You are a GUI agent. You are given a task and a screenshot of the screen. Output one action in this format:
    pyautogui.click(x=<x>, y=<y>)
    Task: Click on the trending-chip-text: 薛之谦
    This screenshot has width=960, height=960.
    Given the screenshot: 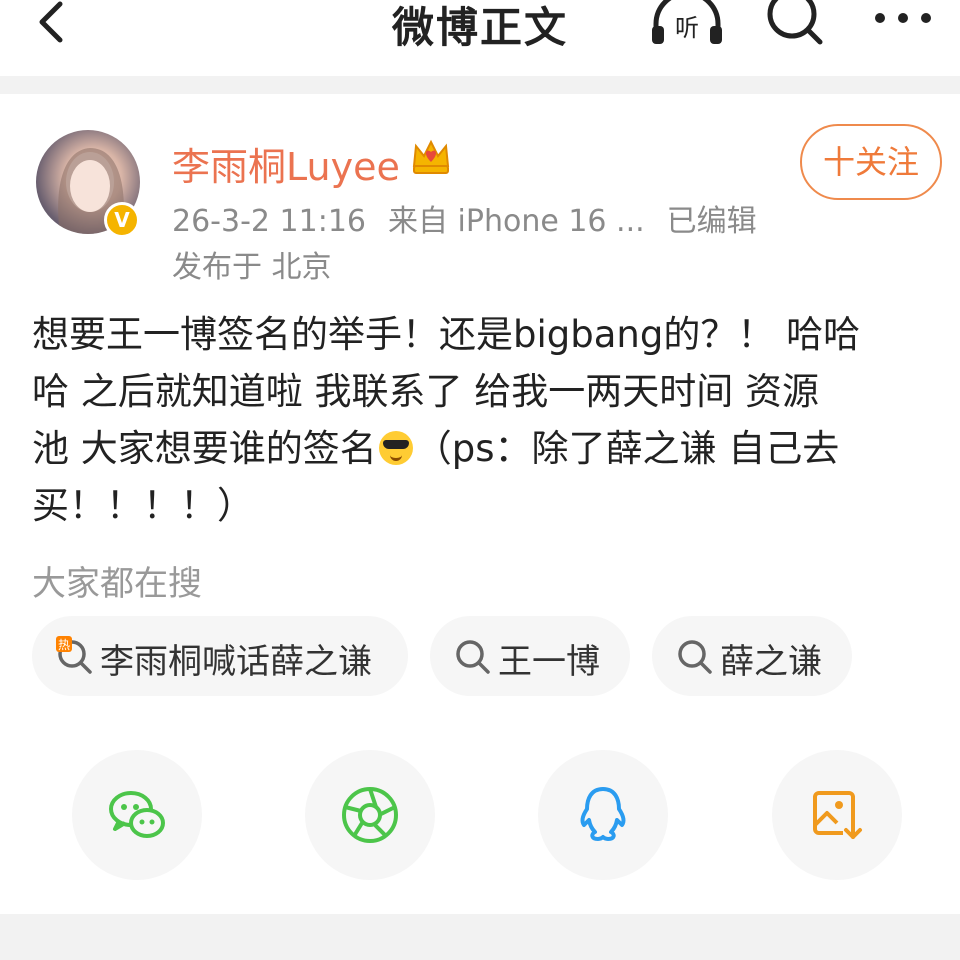 What is the action you would take?
    pyautogui.click(x=771, y=662)
    